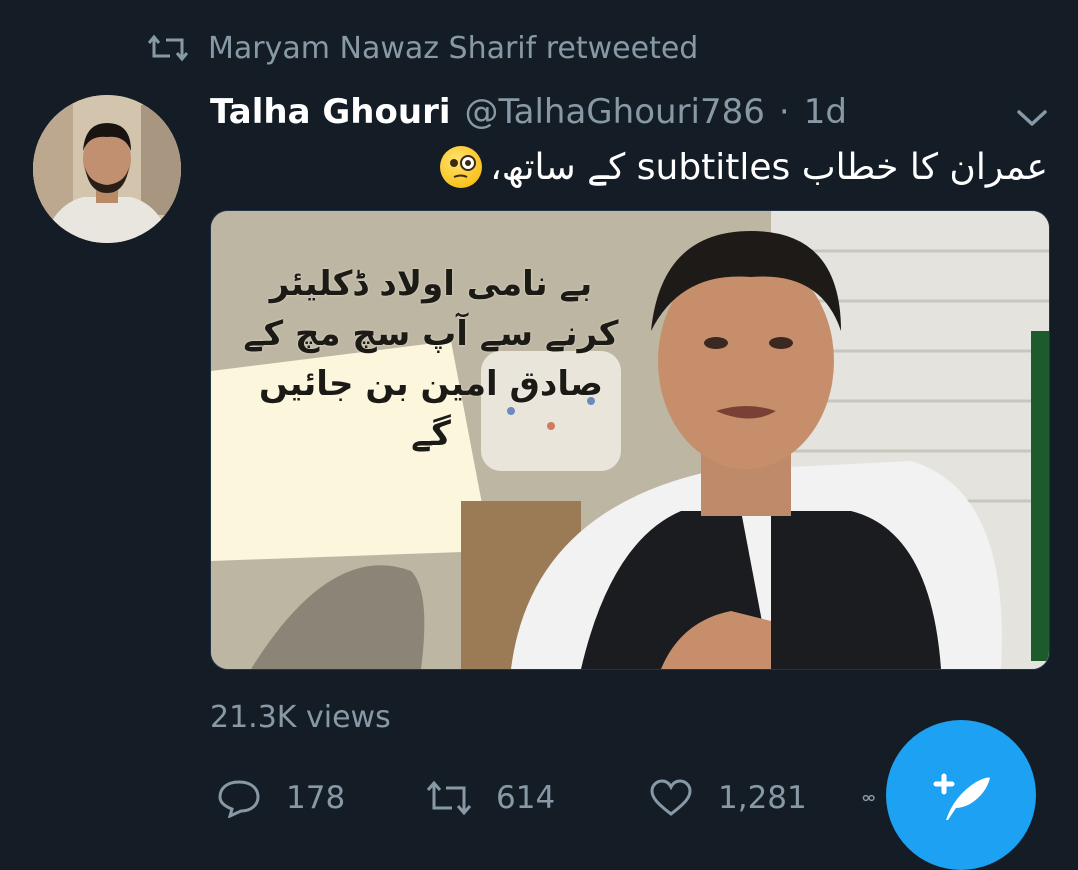  Describe the element at coordinates (615, 112) in the screenshot. I see `user-handle: @TalhaGhouri786` at that location.